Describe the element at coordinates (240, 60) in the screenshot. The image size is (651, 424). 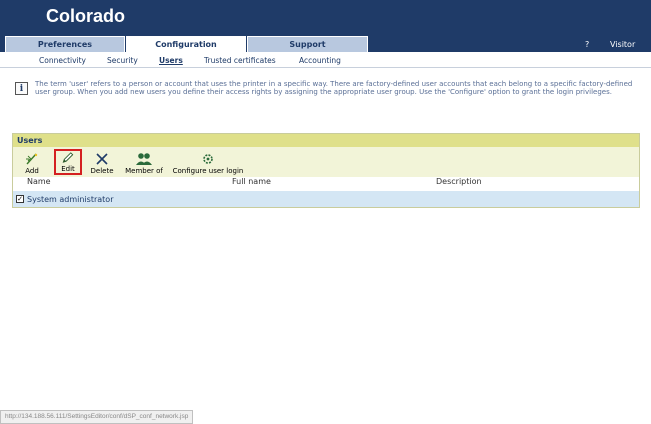
I see `subnav-trusted-certificates: Trusted certificates` at that location.